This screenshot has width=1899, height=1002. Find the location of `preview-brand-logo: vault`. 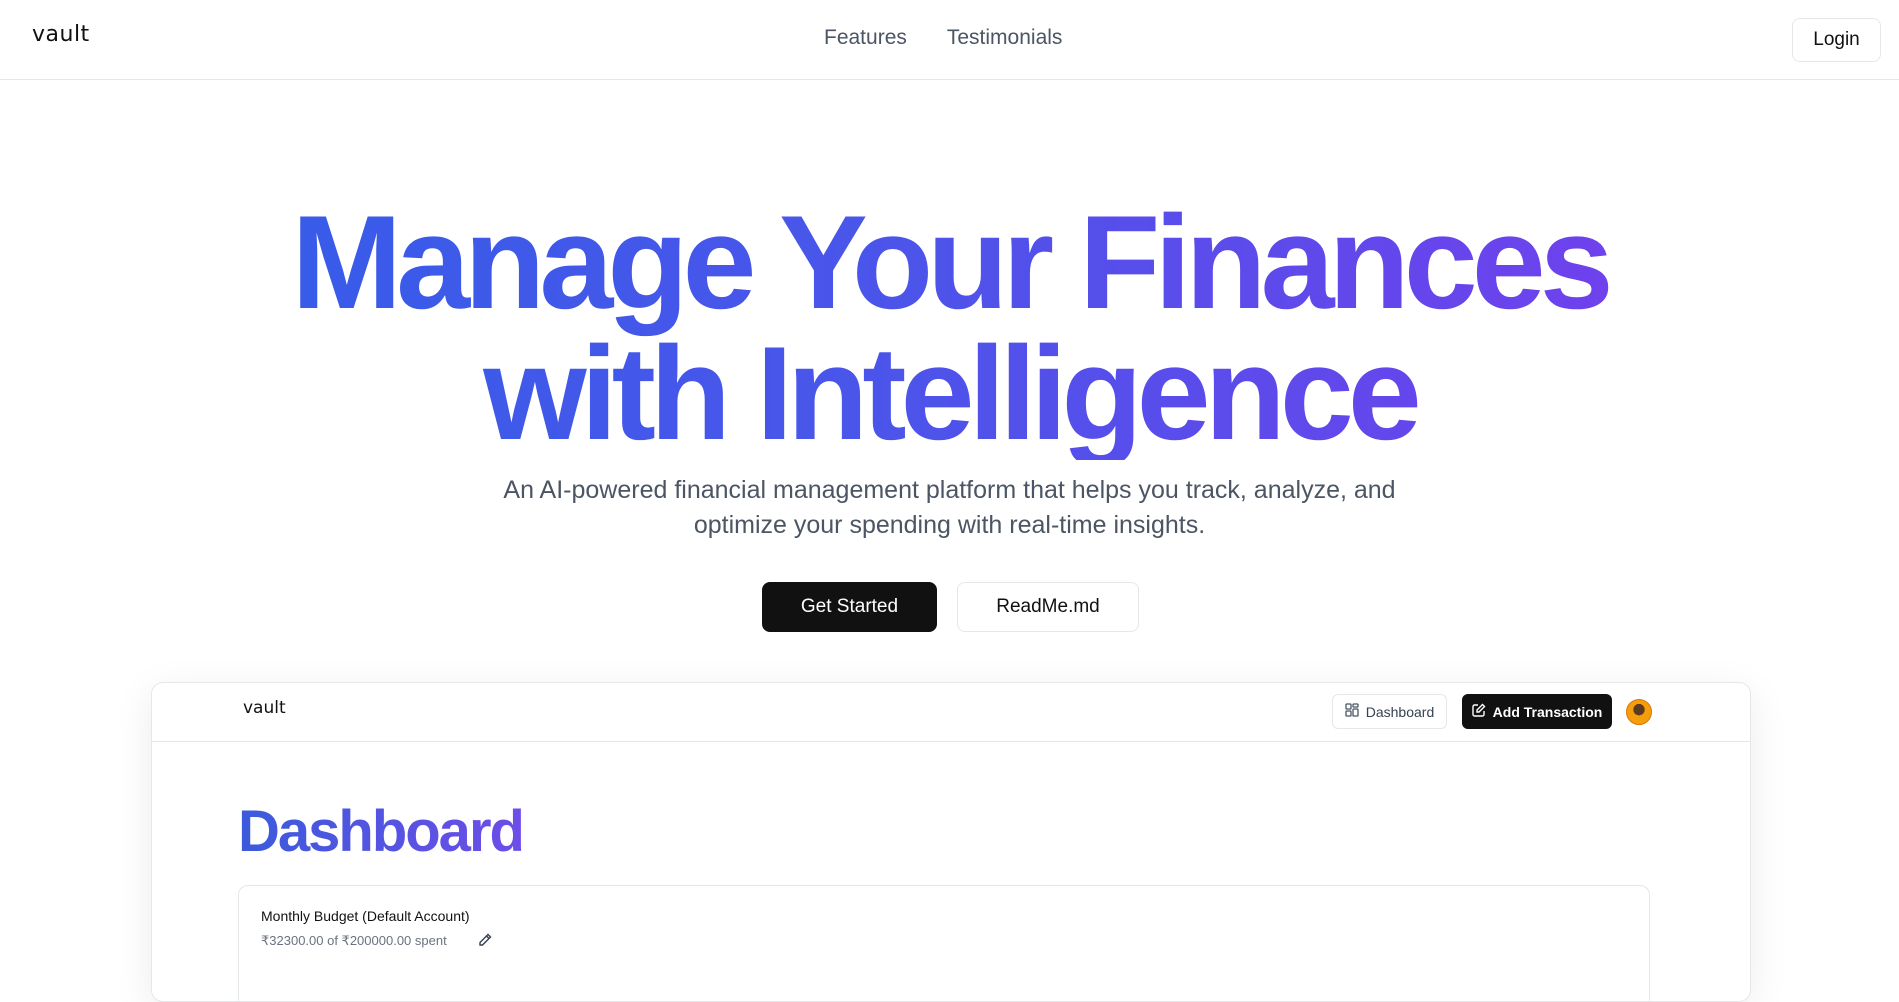

preview-brand-logo: vault is located at coordinates (264, 708).